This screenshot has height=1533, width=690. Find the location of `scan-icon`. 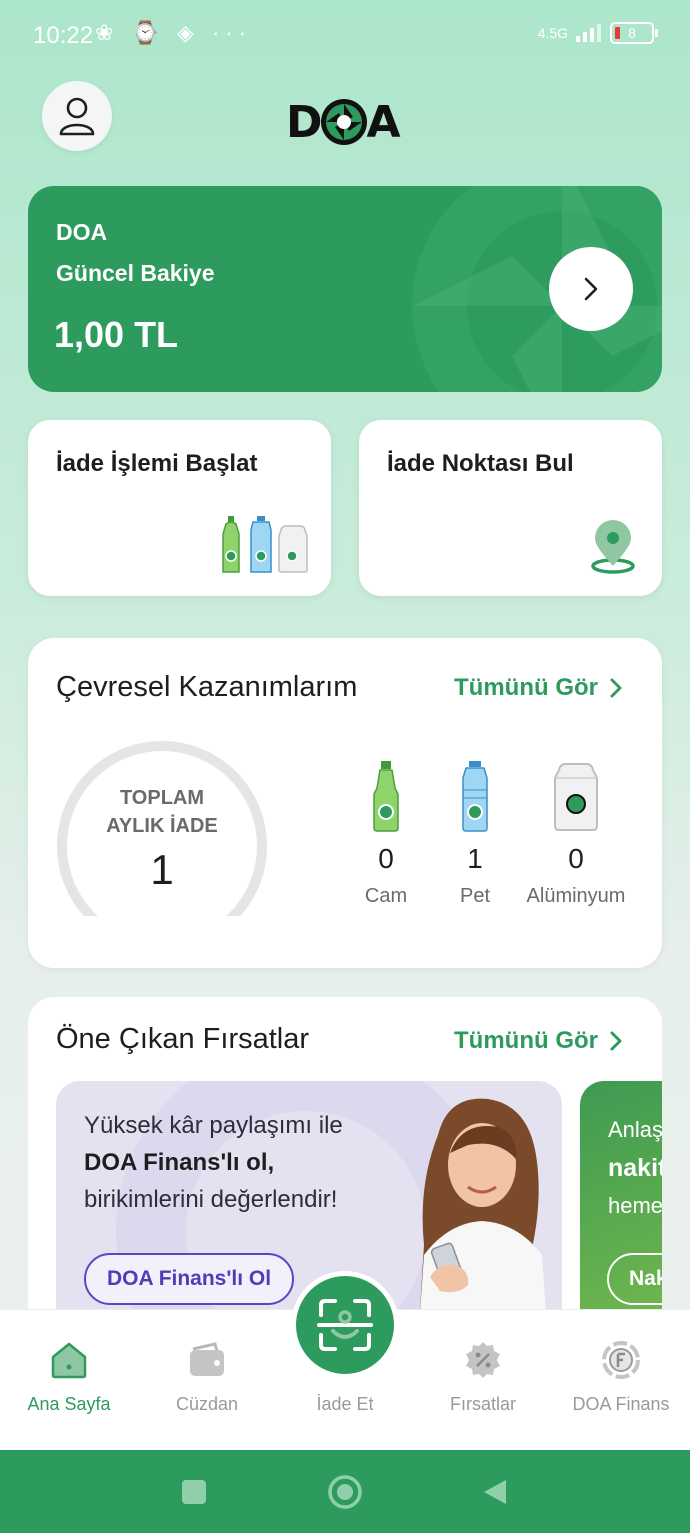

scan-icon is located at coordinates (345, 1325).